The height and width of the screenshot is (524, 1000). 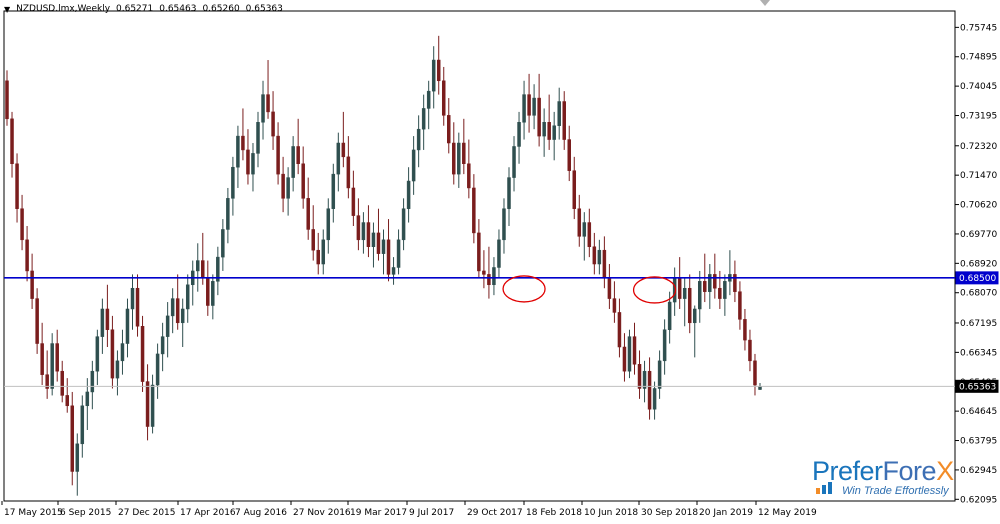 What do you see at coordinates (977, 386) in the screenshot?
I see `current-price-box: 0.65363` at bounding box center [977, 386].